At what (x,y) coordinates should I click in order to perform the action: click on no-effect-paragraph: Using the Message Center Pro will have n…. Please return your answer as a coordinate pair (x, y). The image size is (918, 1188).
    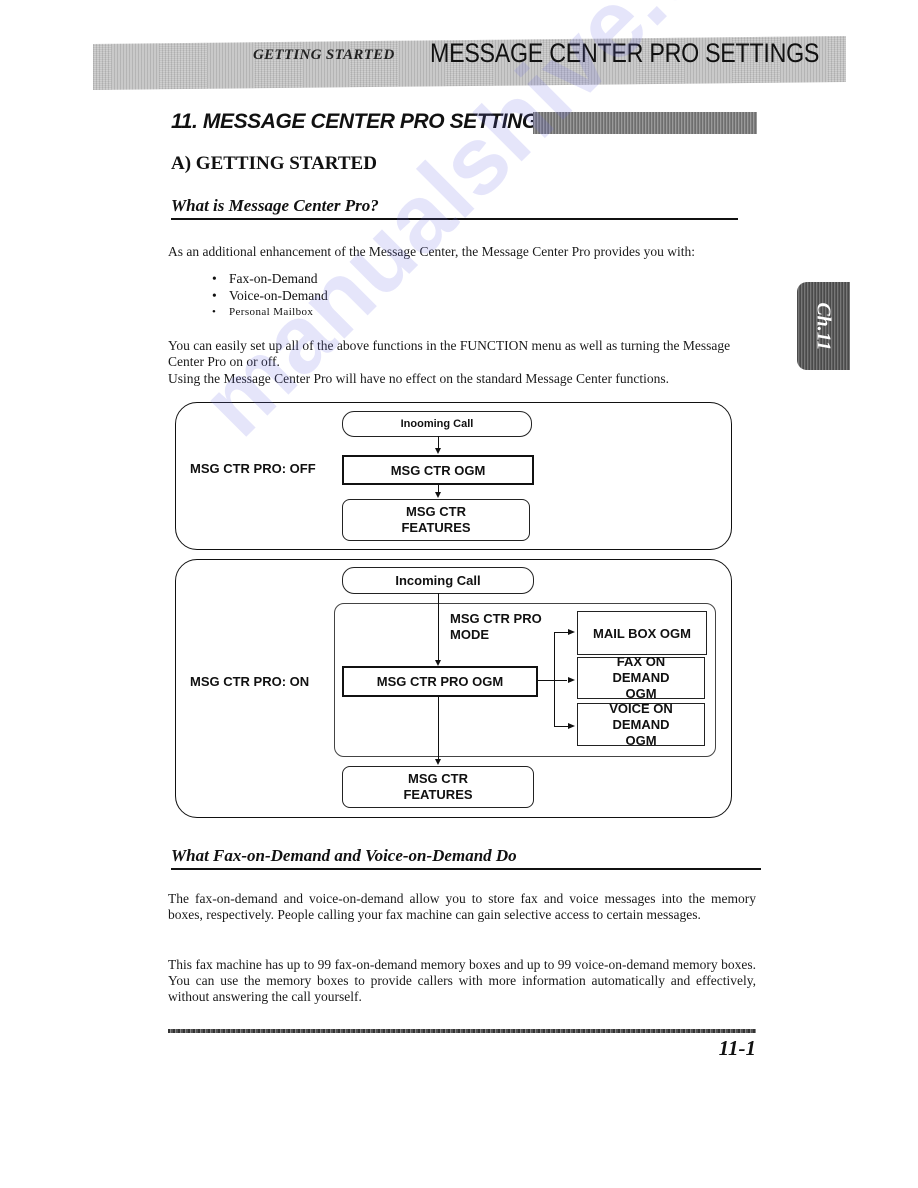
    Looking at the image, I should click on (418, 378).